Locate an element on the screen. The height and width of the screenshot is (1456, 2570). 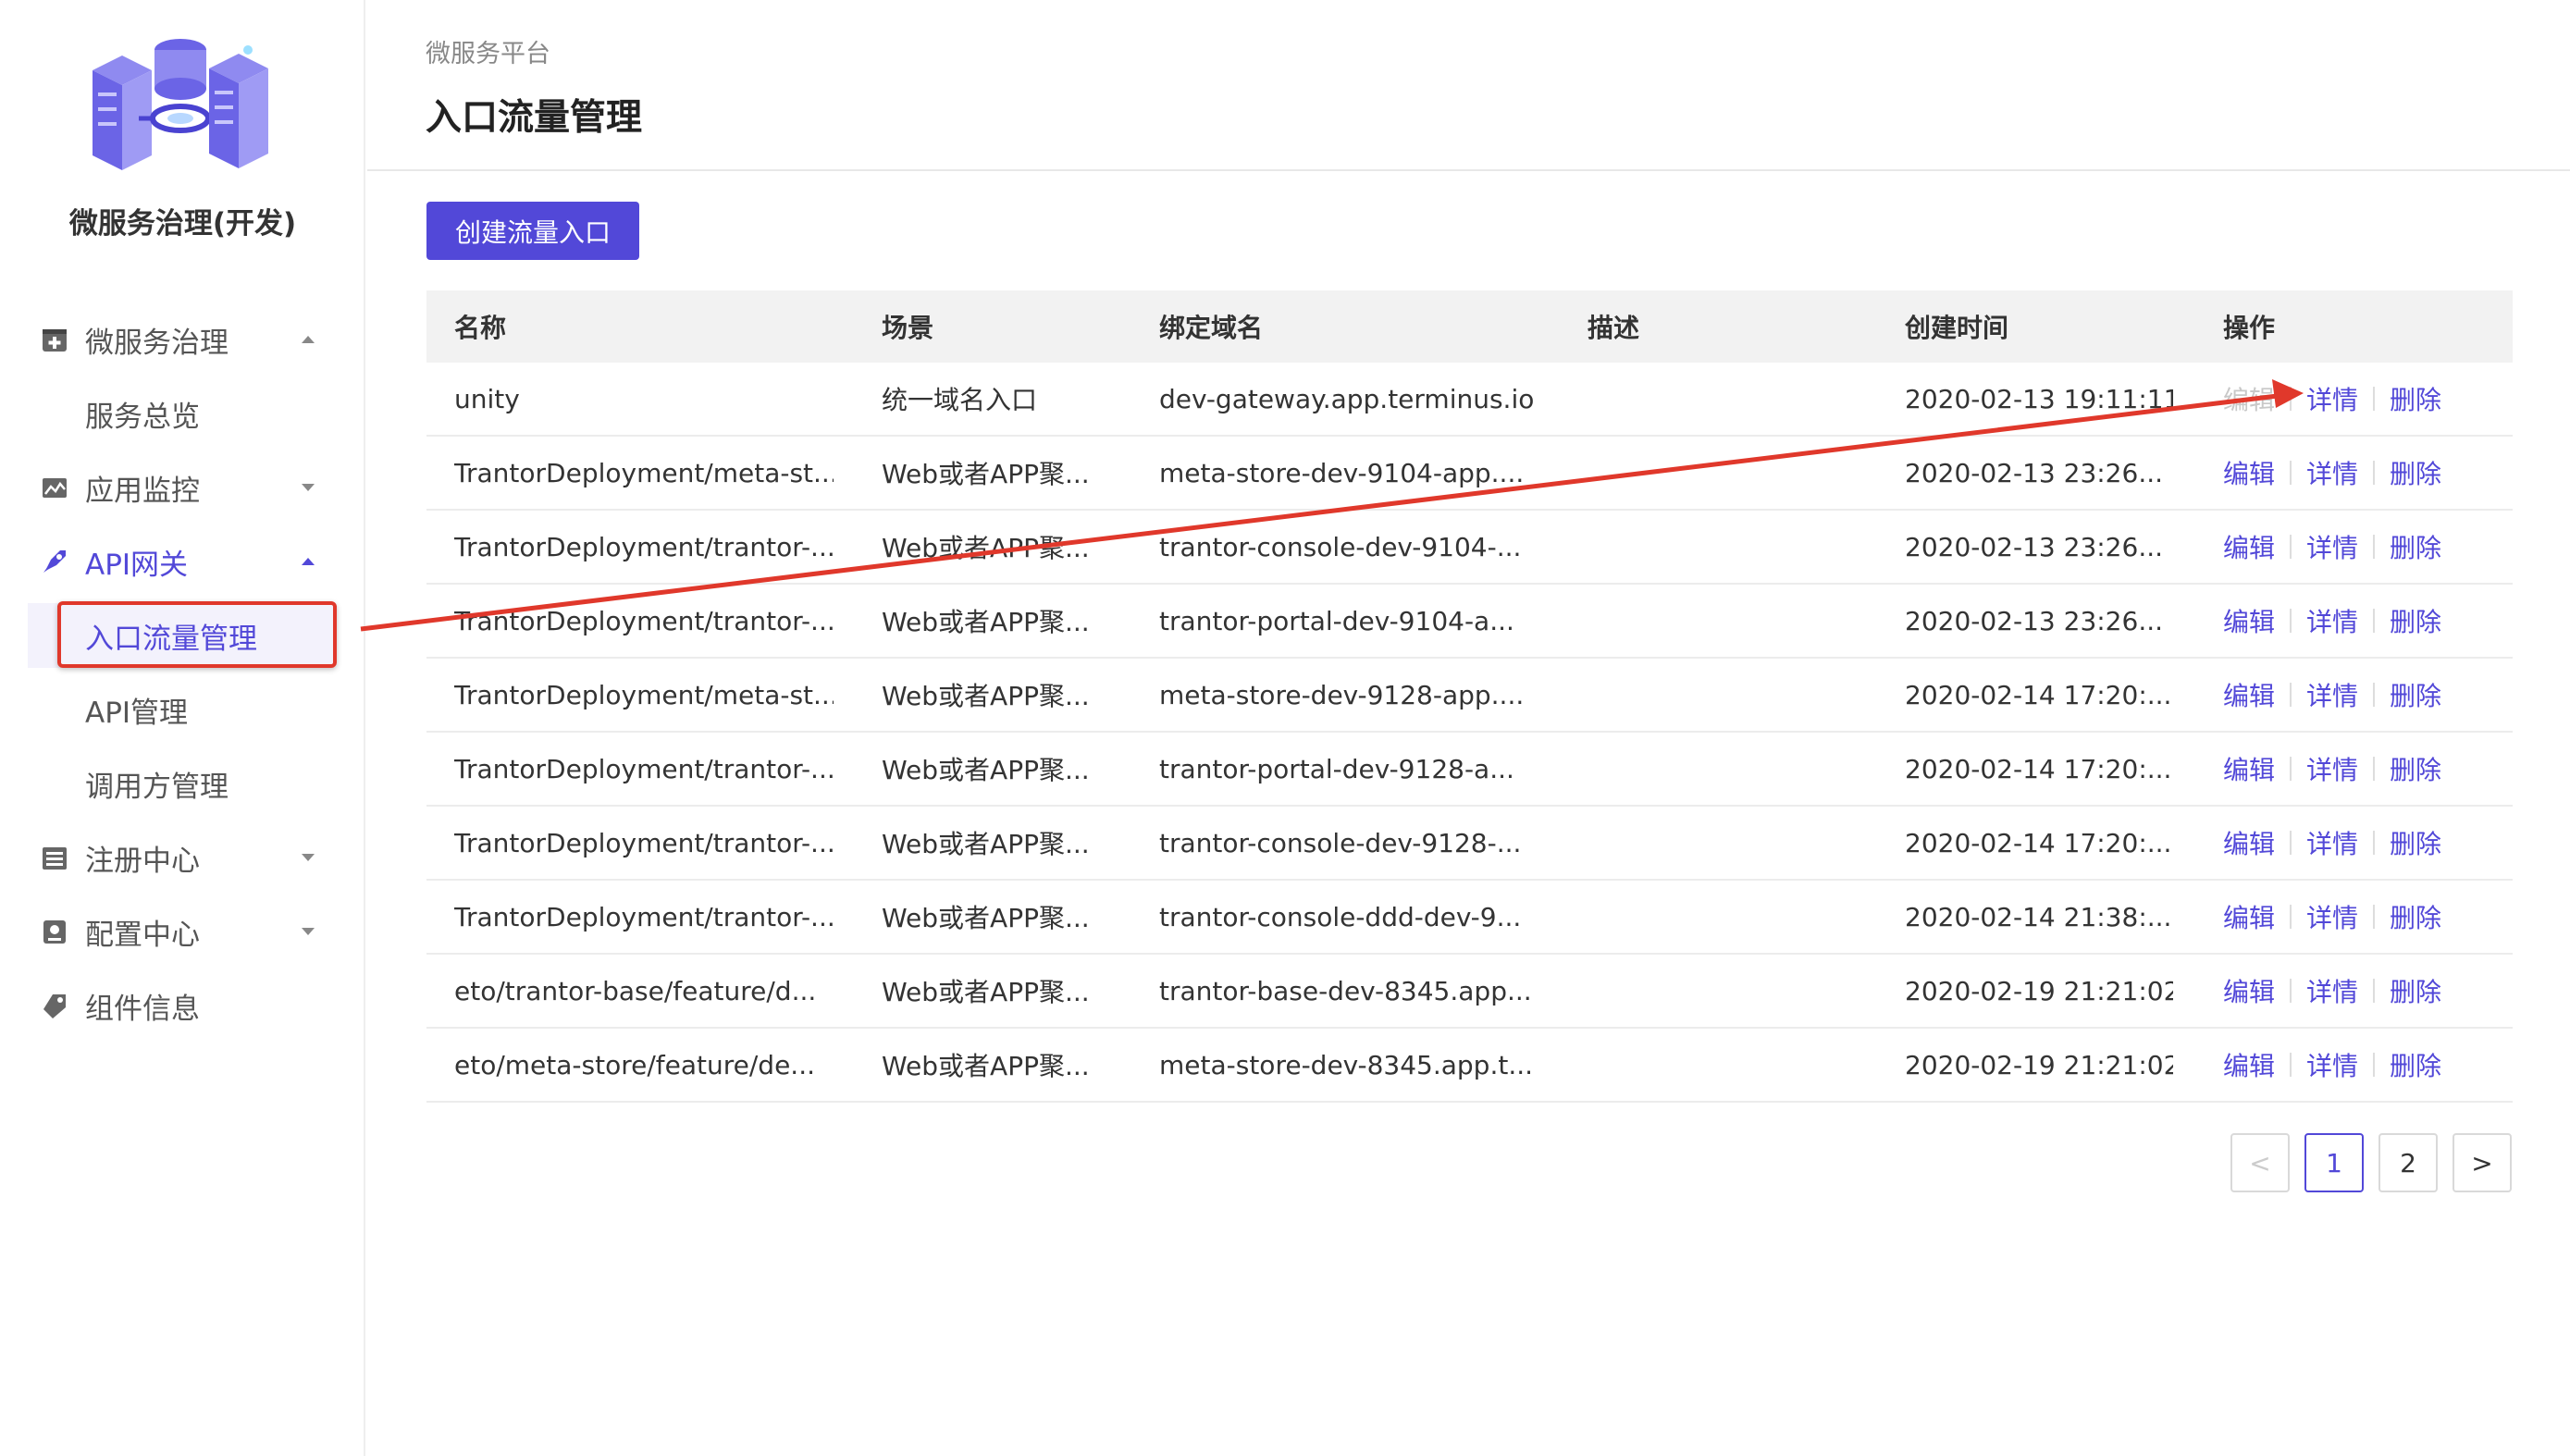
page-header: 微服务平台 入口流量管理 is located at coordinates (1468, 85).